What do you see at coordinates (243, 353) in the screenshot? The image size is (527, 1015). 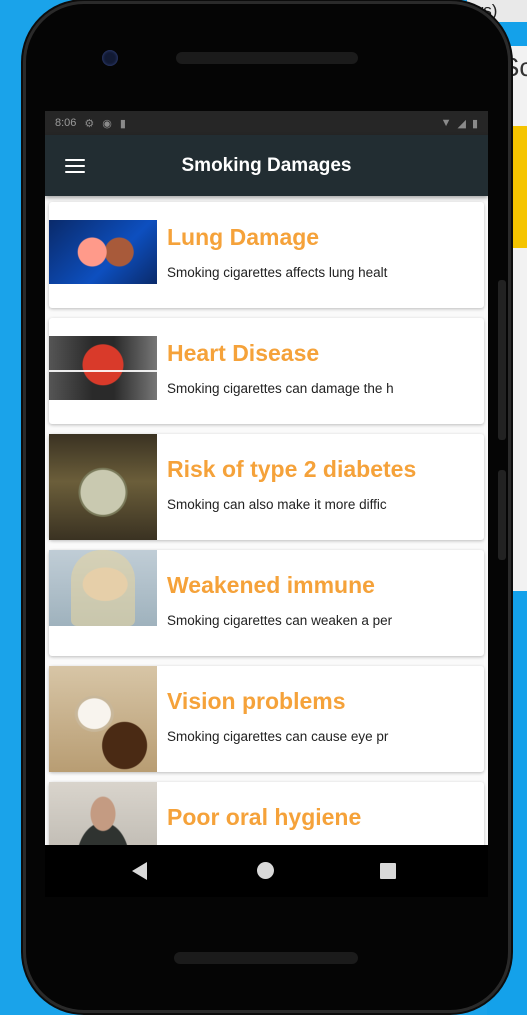 I see `item-title: Heart Disease` at bounding box center [243, 353].